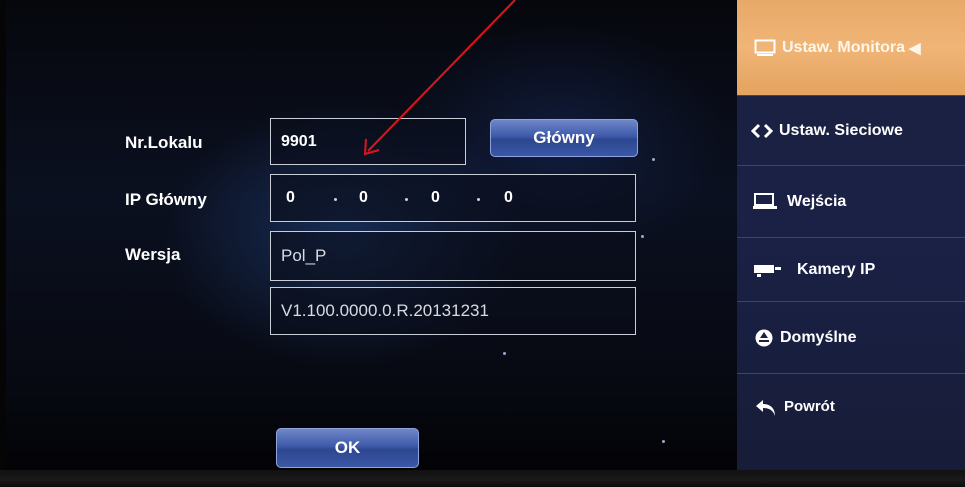 Image resolution: width=965 pixels, height=487 pixels. Describe the element at coordinates (290, 198) in the screenshot. I see `ip-segment-1: 0` at that location.